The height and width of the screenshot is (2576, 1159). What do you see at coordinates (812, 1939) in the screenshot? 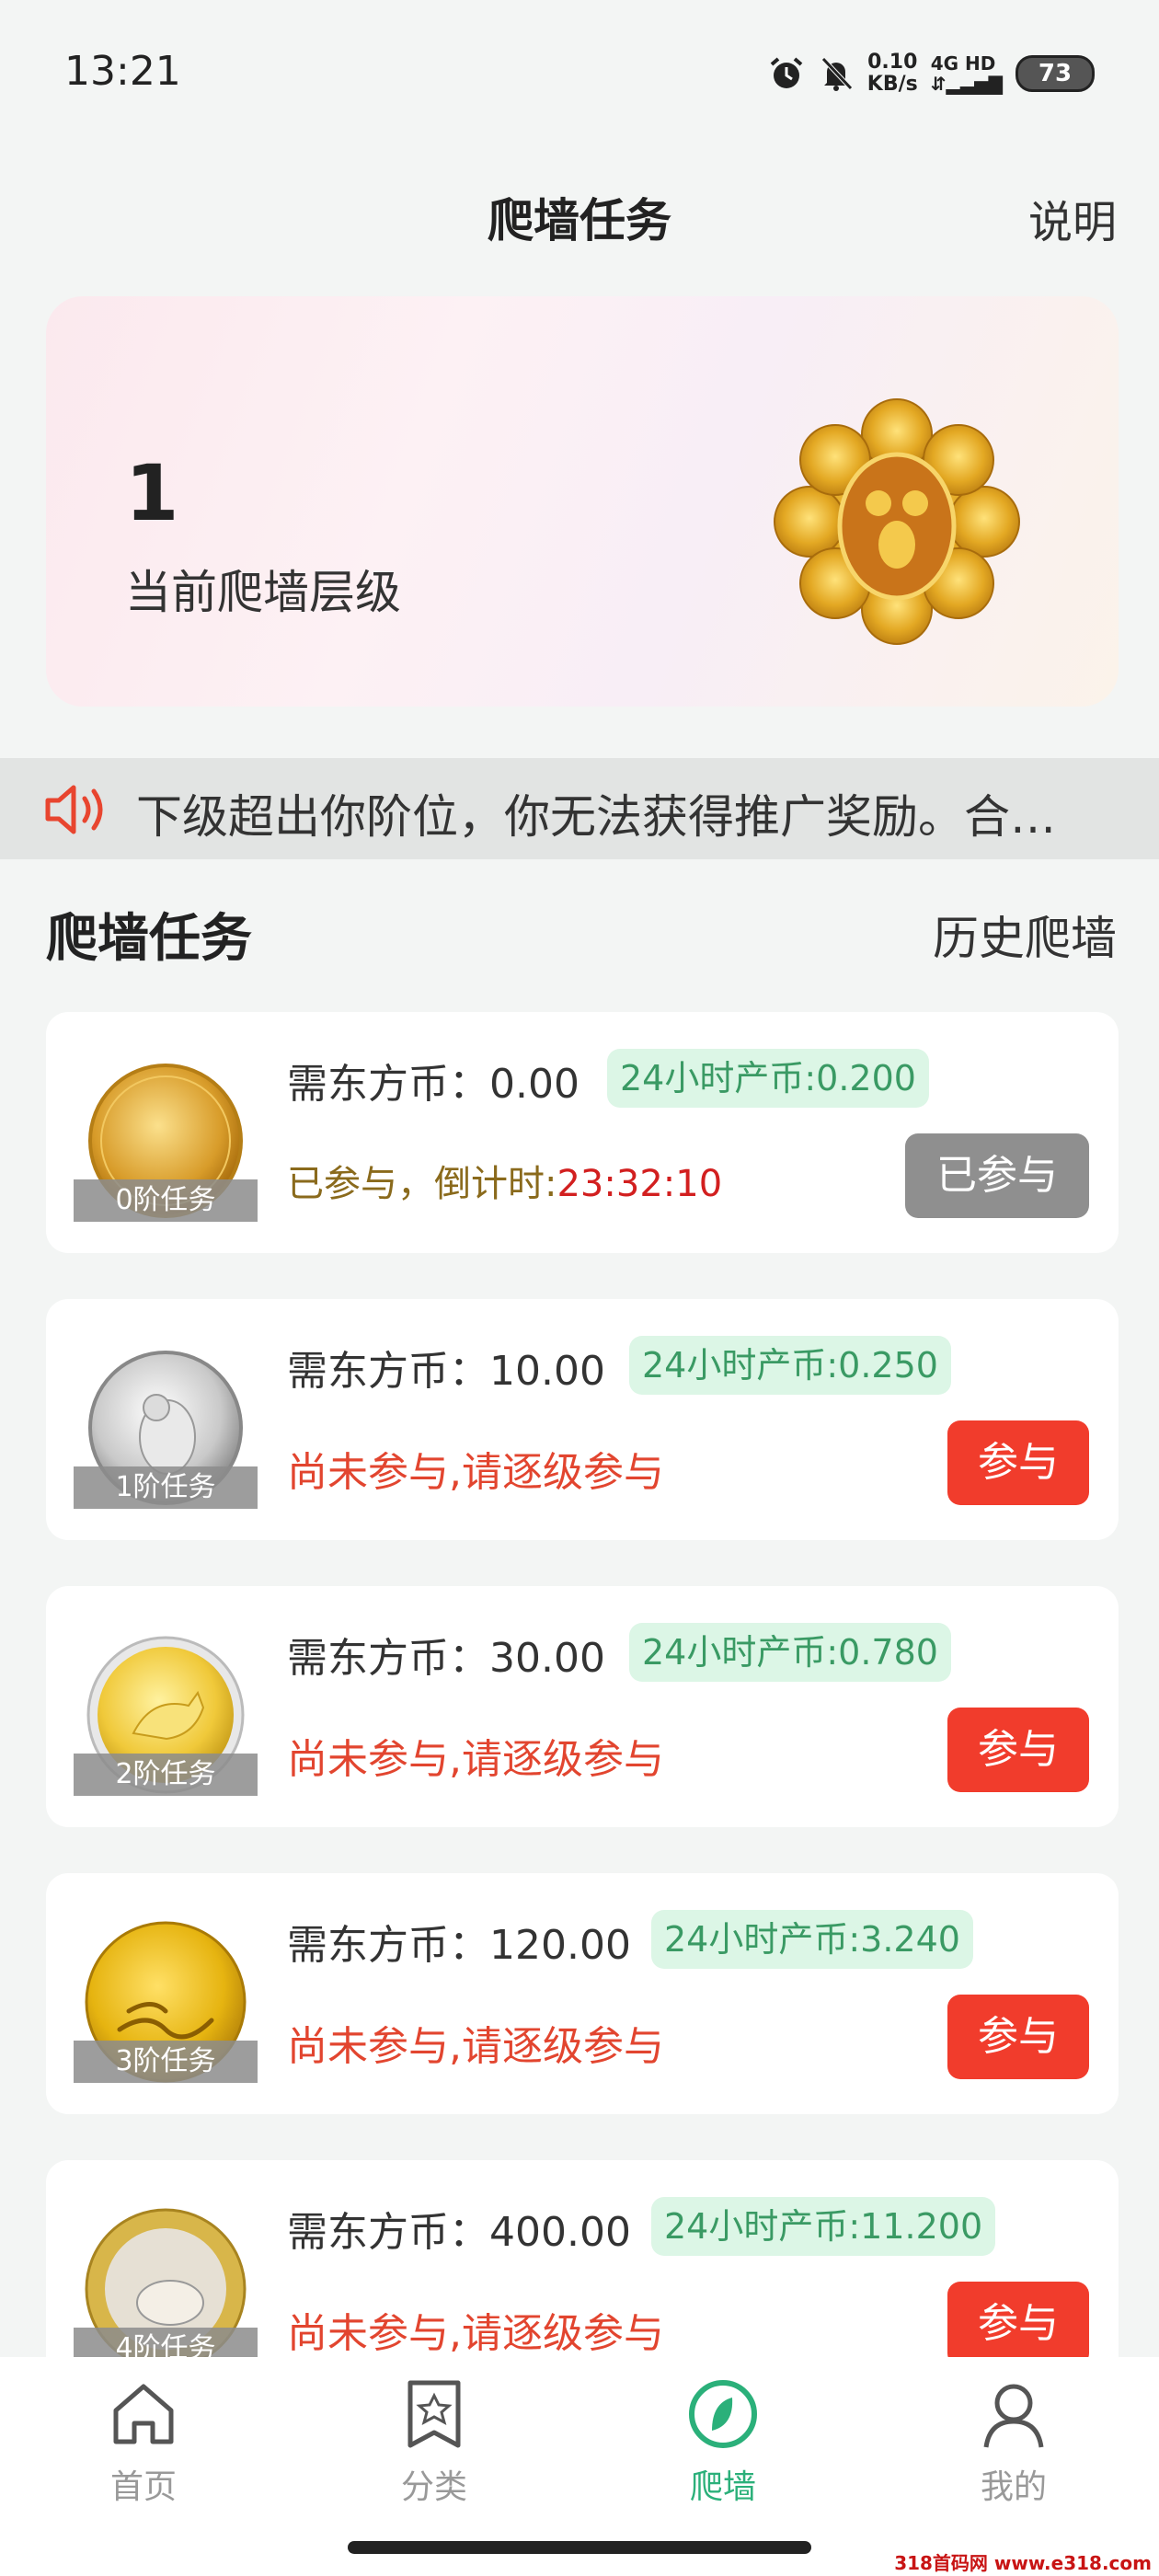
I see `output-badge: 24小时产币:3.240` at bounding box center [812, 1939].